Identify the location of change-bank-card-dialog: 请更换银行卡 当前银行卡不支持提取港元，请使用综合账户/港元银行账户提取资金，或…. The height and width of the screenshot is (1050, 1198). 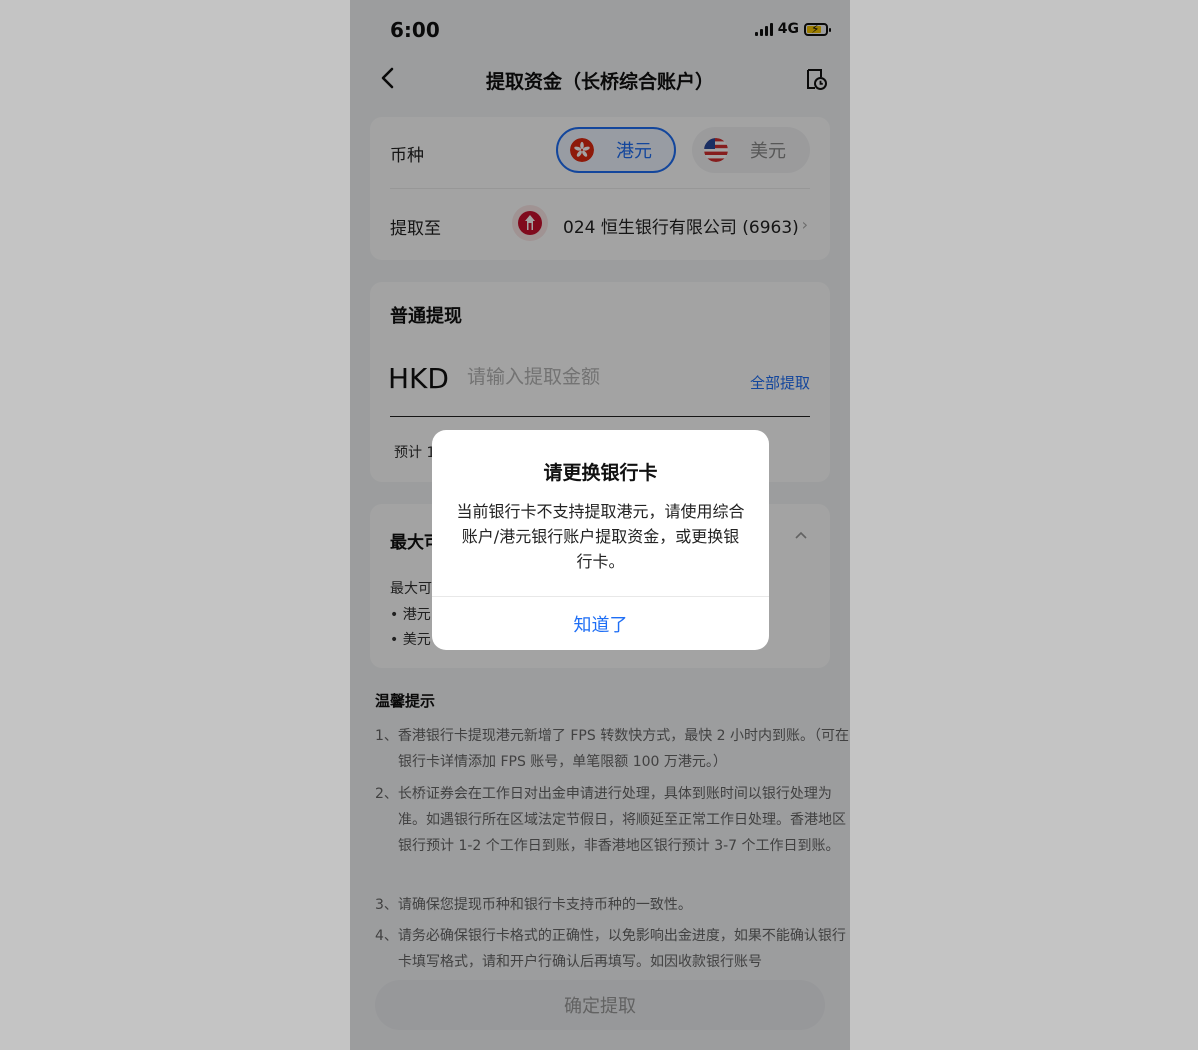
(600, 540).